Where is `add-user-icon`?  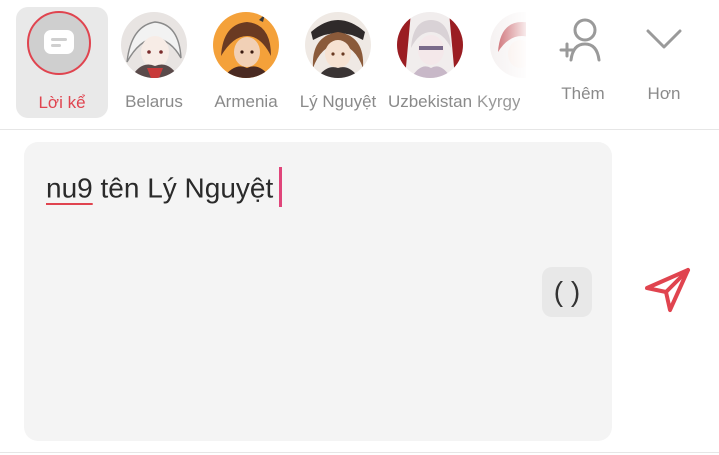 add-user-icon is located at coordinates (580, 40).